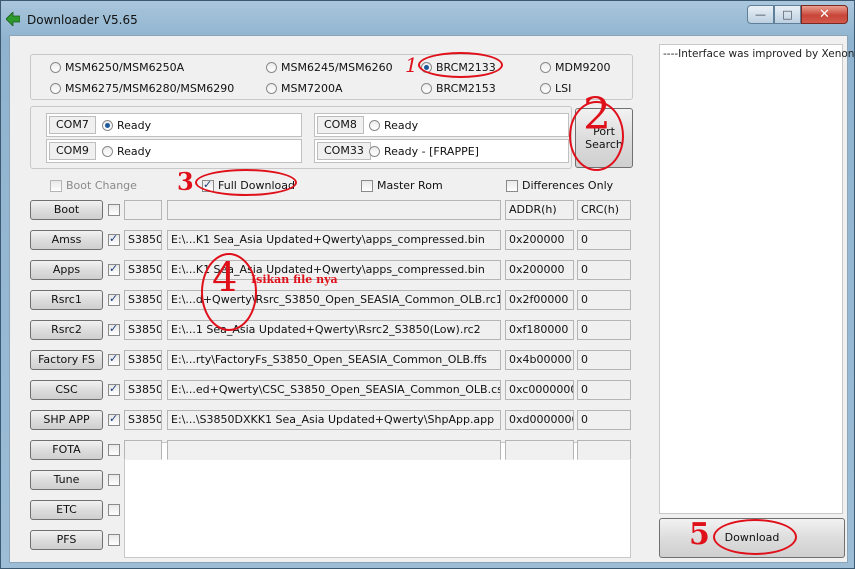 Image resolution: width=855 pixels, height=569 pixels. What do you see at coordinates (66, 270) in the screenshot?
I see `row-button-apps: Apps` at bounding box center [66, 270].